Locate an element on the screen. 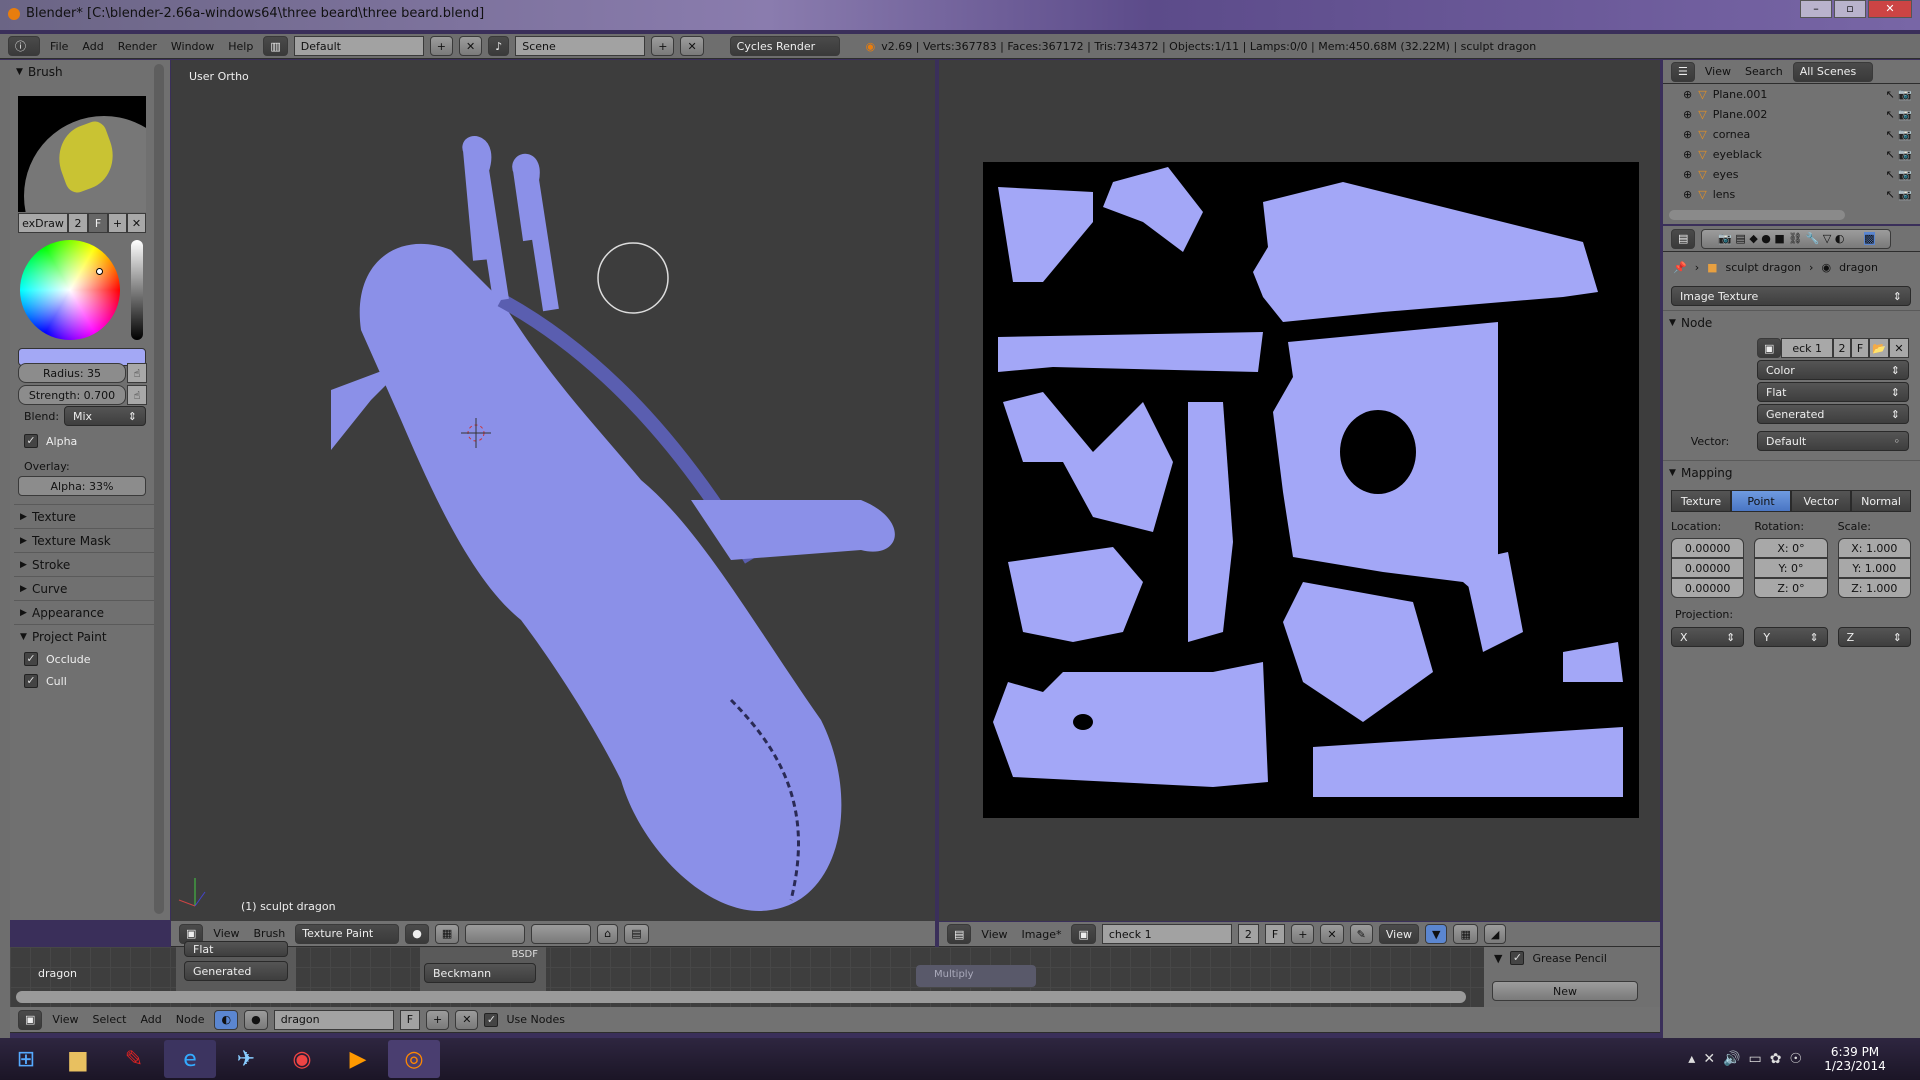 The width and height of the screenshot is (1920, 1080). pressure-strength-icon: ☝ is located at coordinates (137, 395).